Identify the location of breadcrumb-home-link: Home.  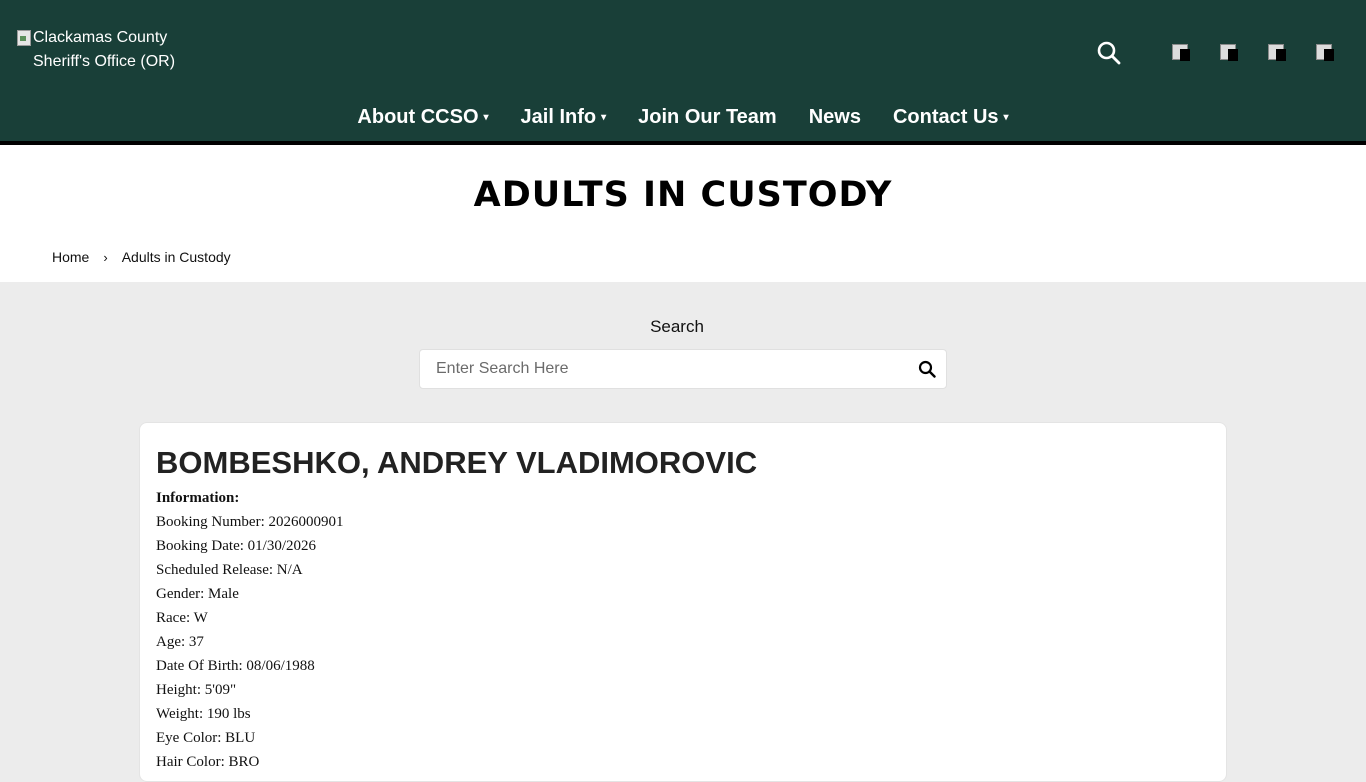
(70, 257).